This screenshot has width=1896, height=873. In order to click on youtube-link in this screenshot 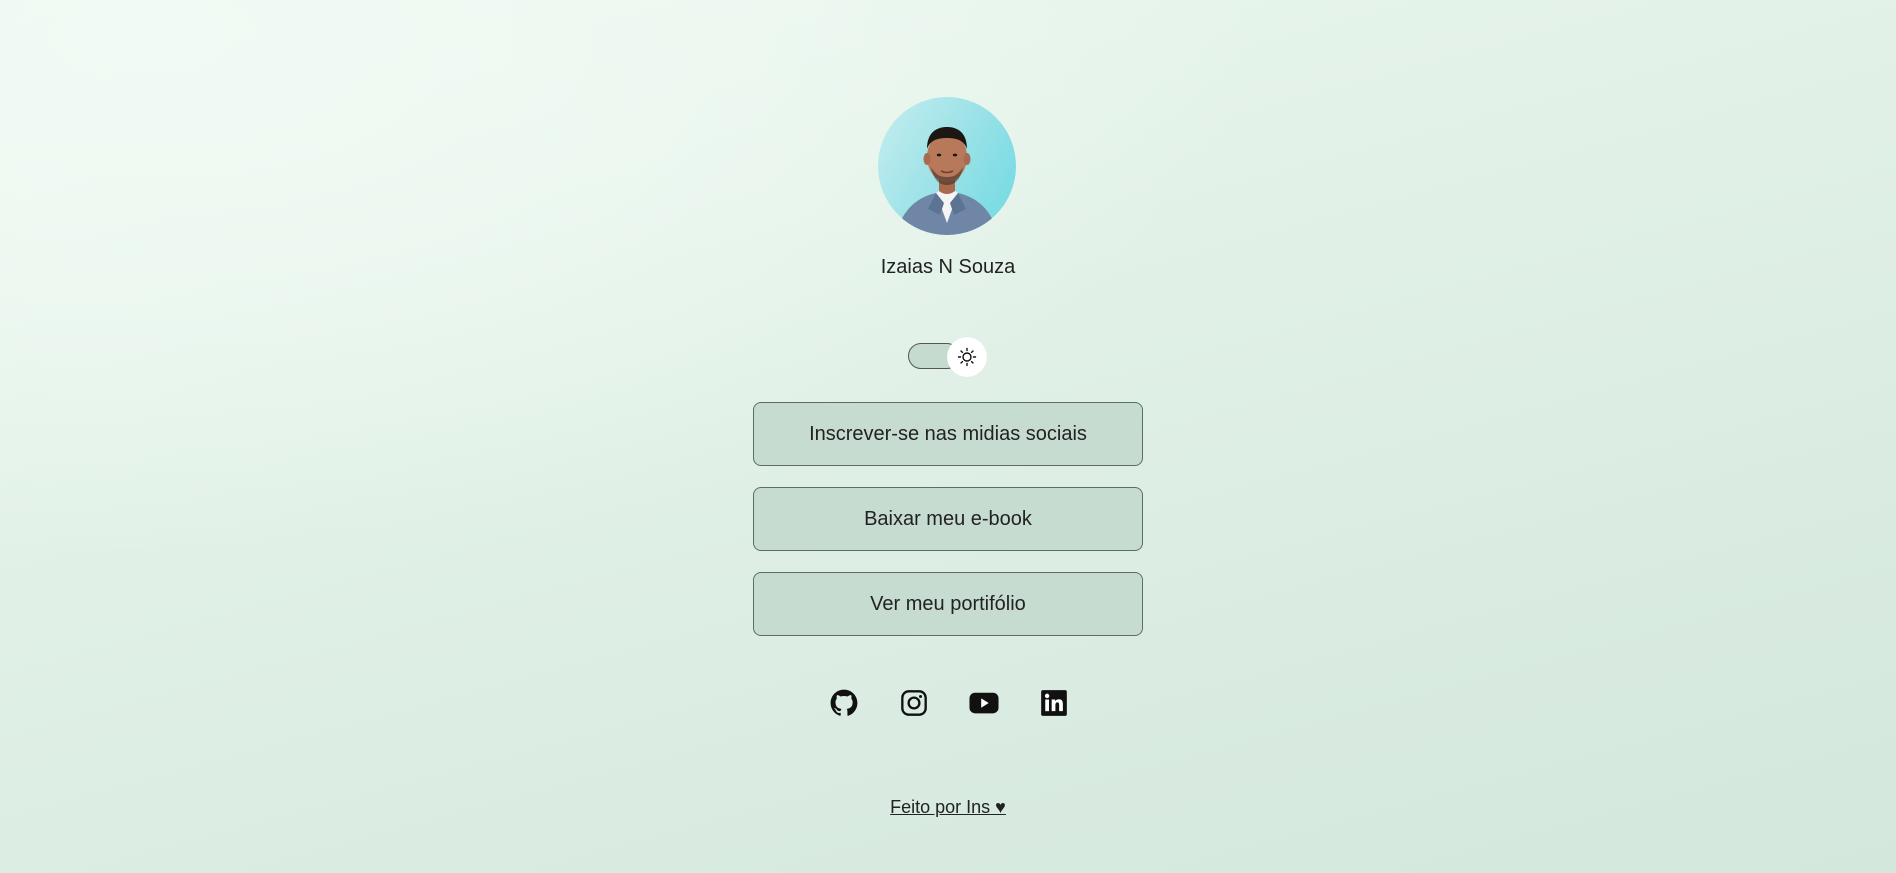, I will do `click(984, 703)`.